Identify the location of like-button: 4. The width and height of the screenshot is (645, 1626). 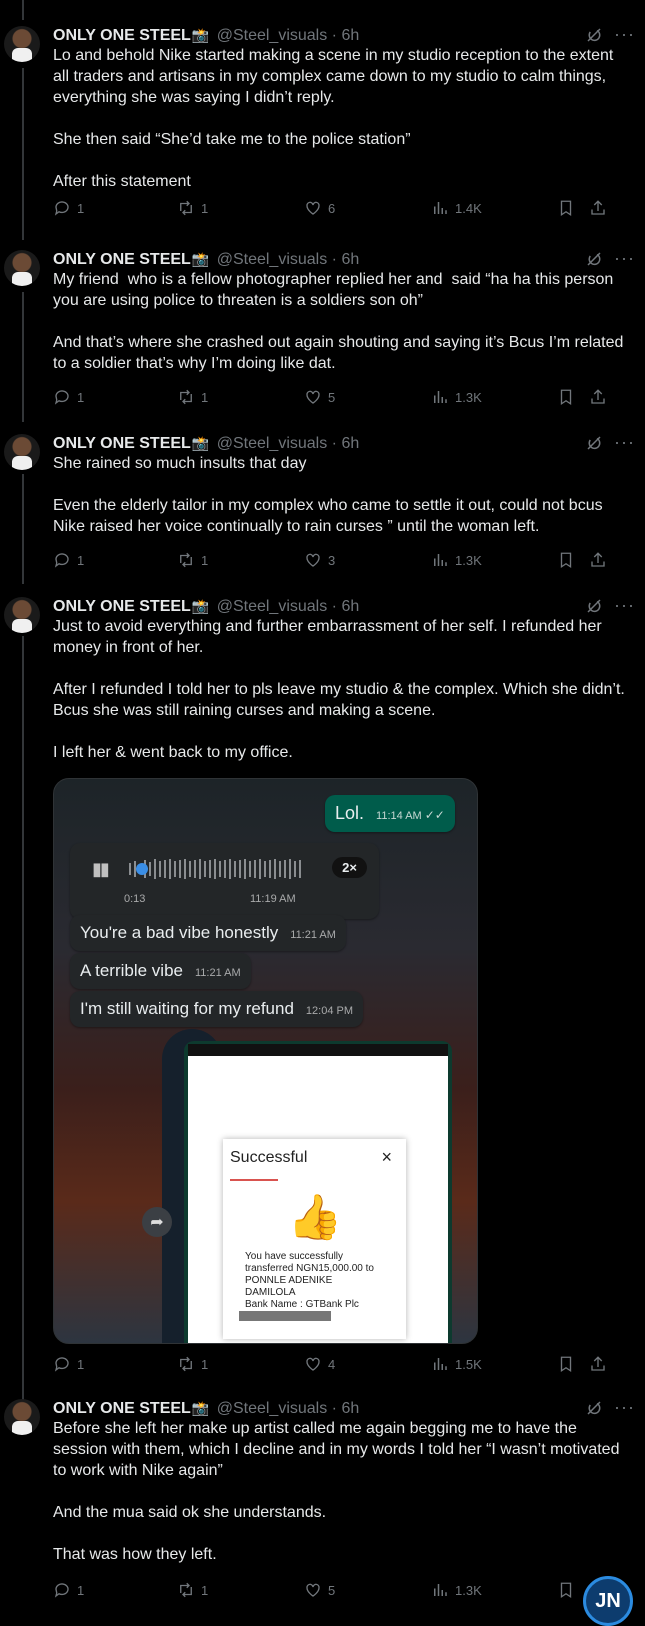
(319, 1364).